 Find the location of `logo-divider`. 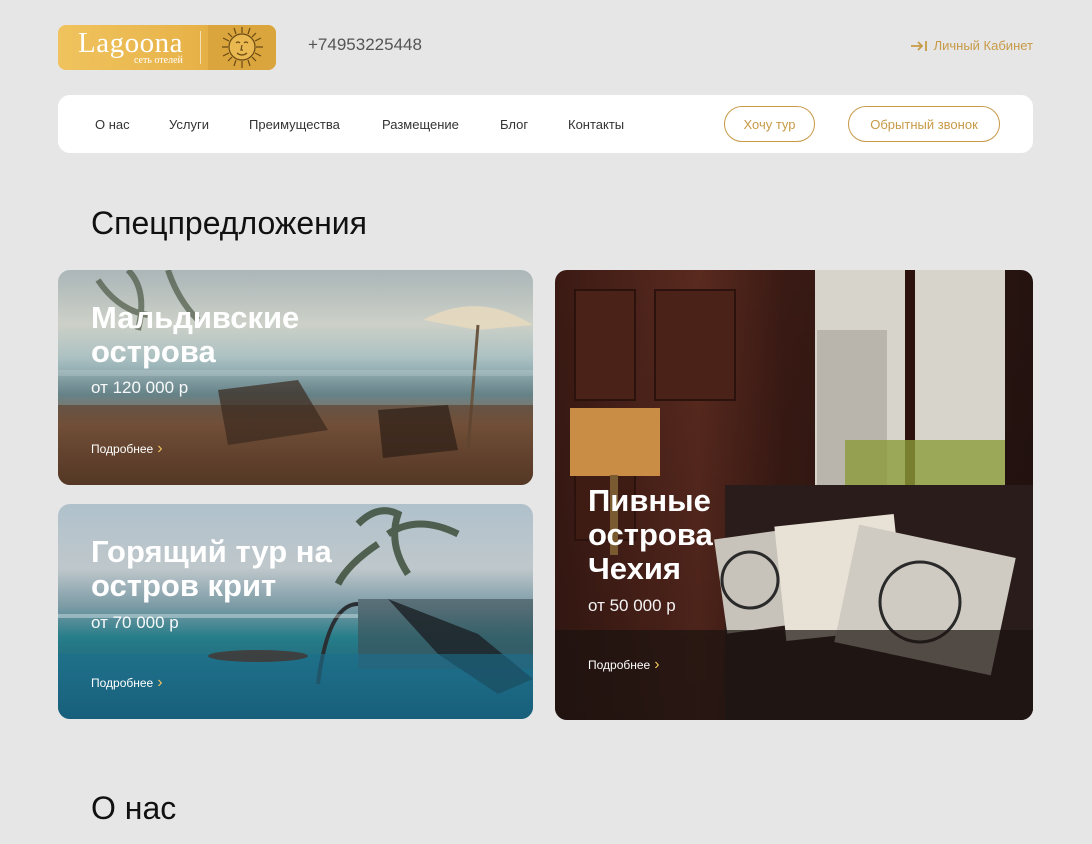

logo-divider is located at coordinates (200, 47).